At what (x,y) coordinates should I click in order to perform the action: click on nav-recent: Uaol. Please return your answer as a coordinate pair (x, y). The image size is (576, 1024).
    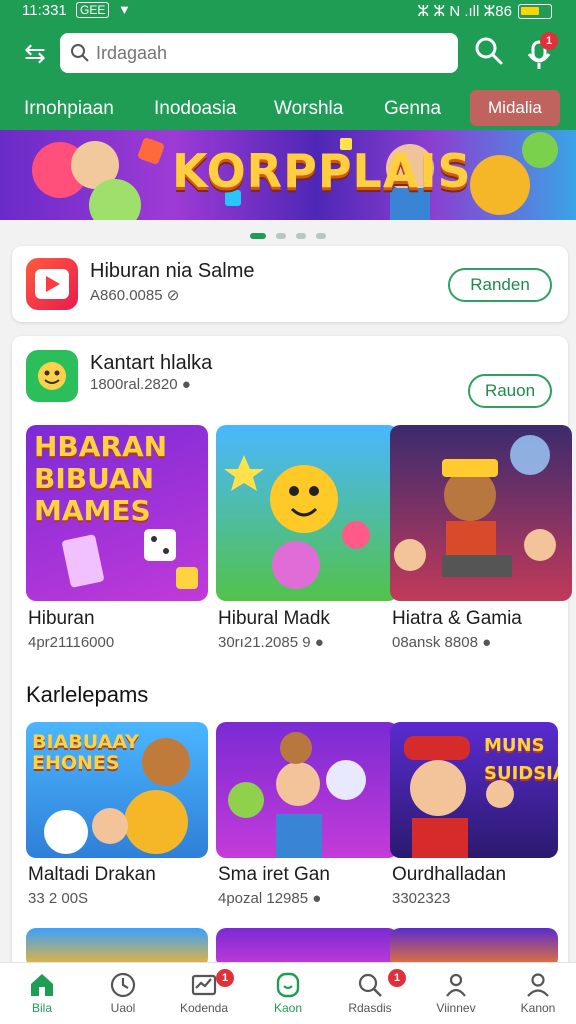
    Looking at the image, I should click on (123, 995).